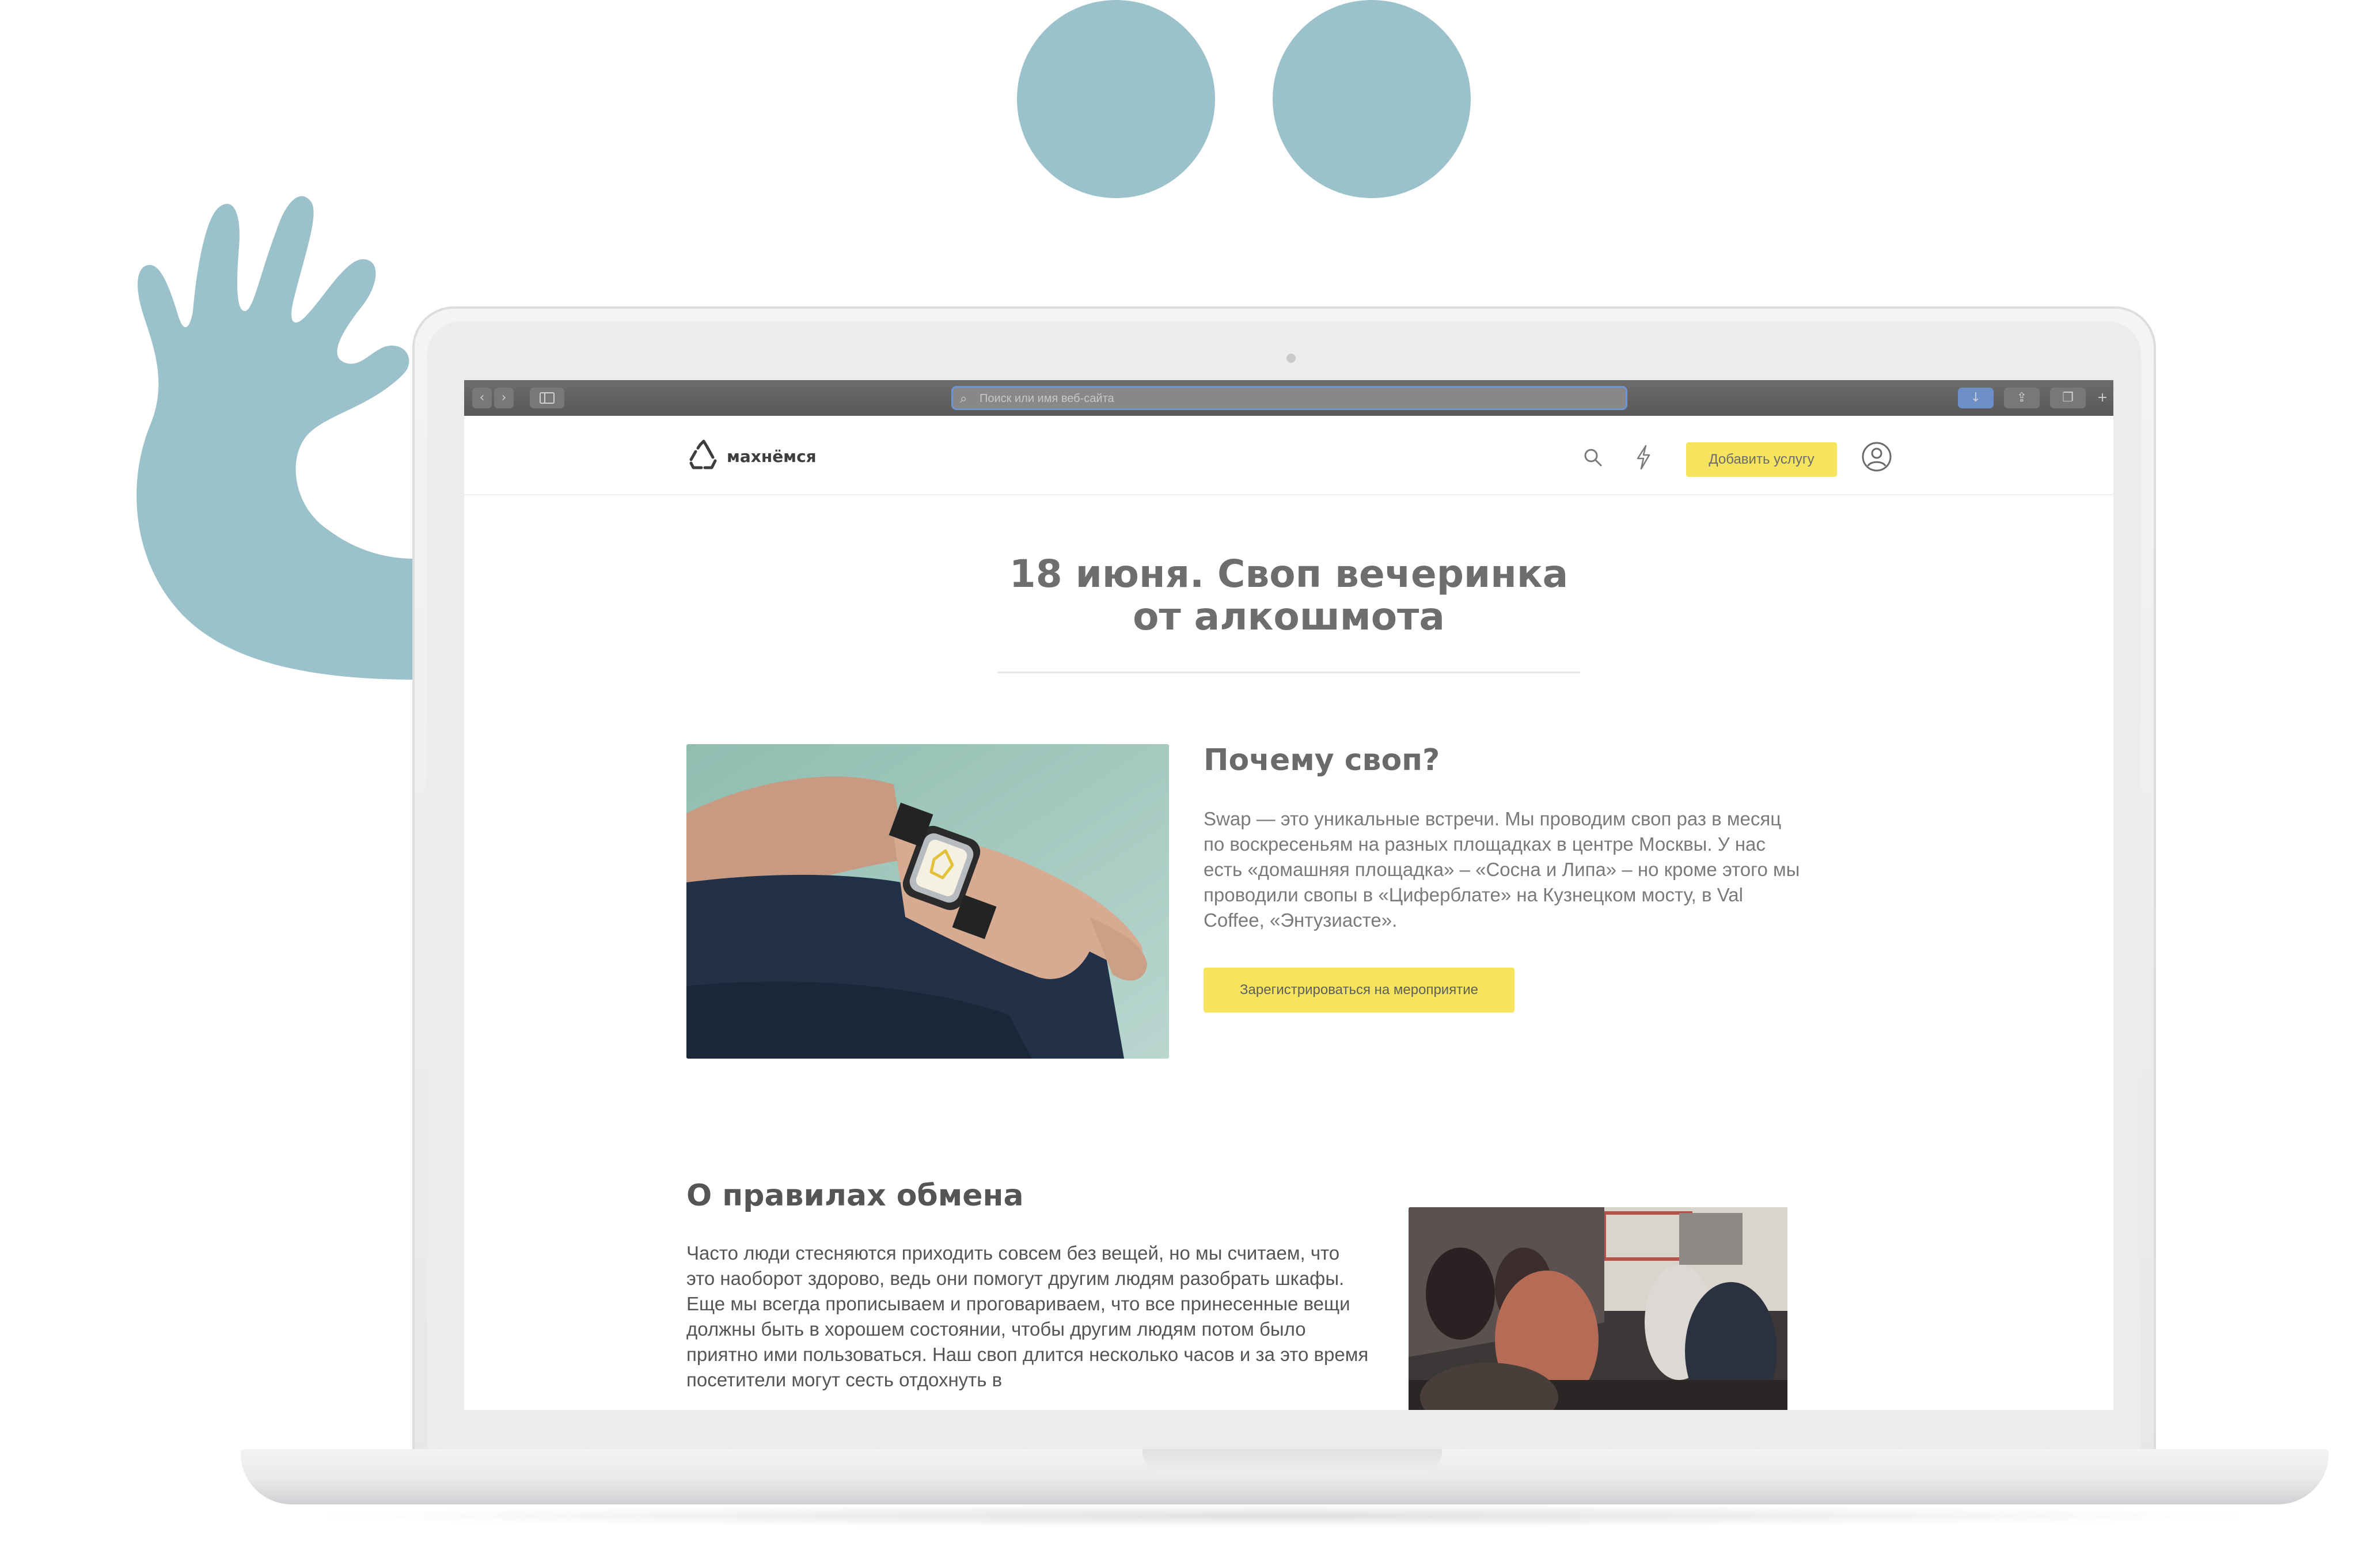  Describe the element at coordinates (703, 454) in the screenshot. I see `recycle-icon` at that location.